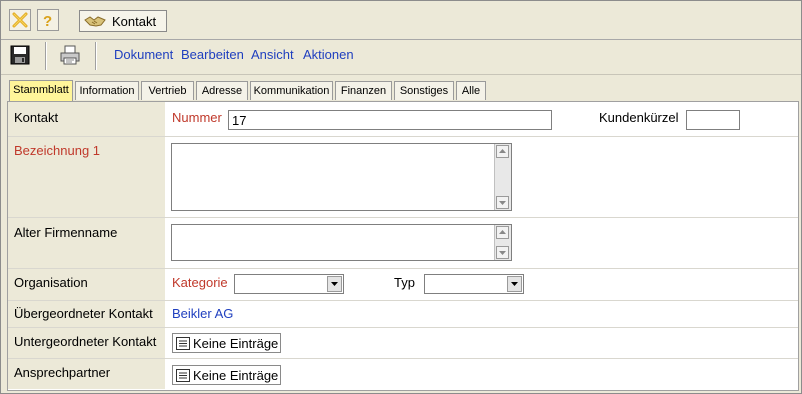 The image size is (802, 394). I want to click on tab-alle: Alle, so click(471, 90).